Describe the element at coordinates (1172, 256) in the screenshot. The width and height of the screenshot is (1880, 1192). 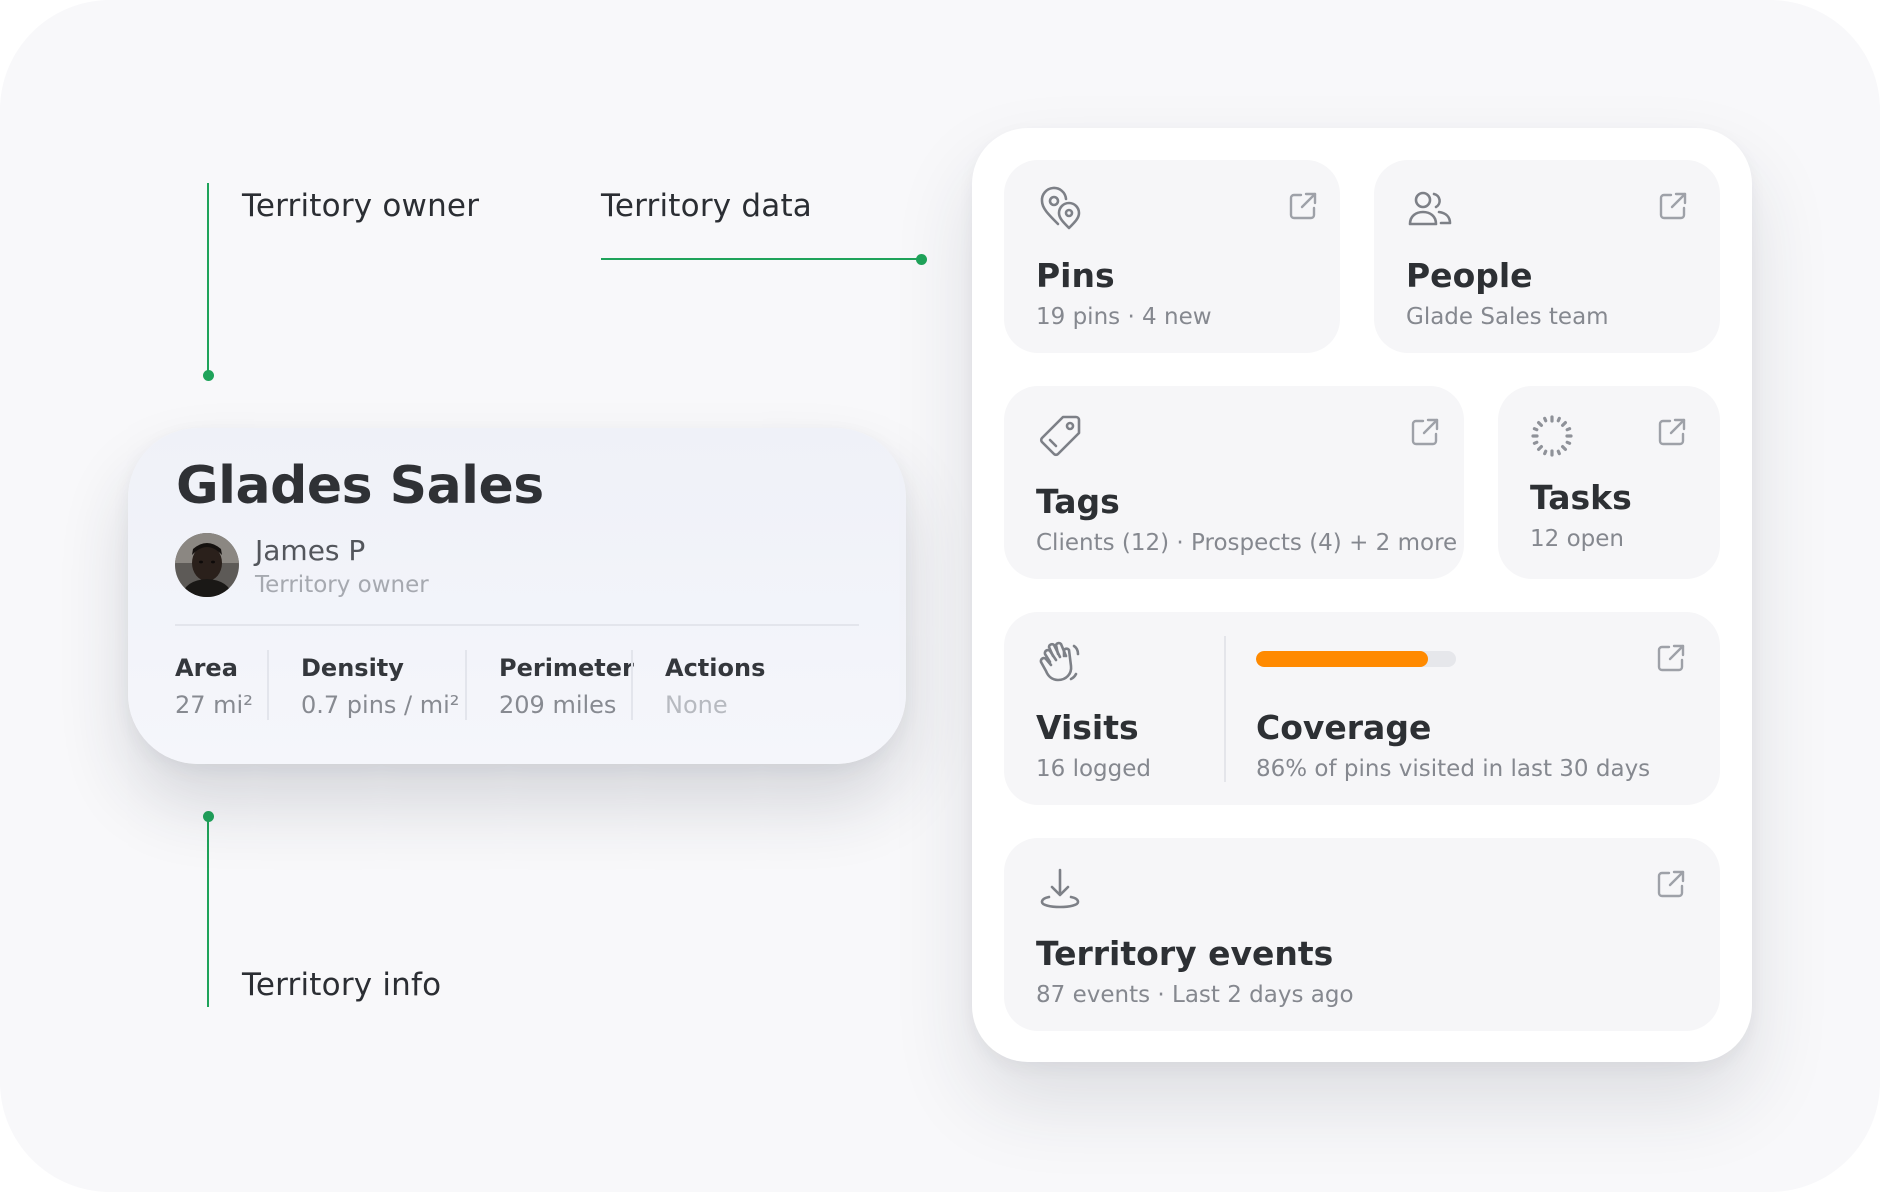
I see `tile-pins: Pins 19 pins · 4 new` at that location.